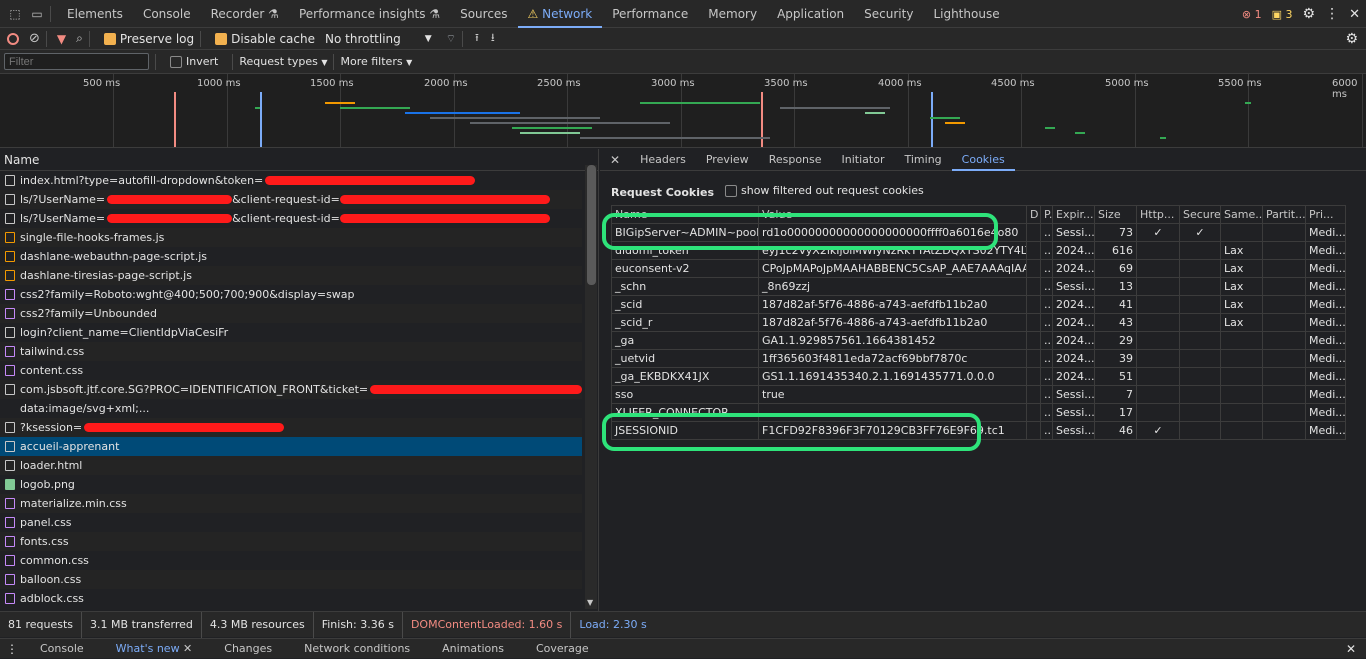 This screenshot has width=1366, height=659. Describe the element at coordinates (357, 649) in the screenshot. I see `drawer-tab-network-conditions: Network conditions` at that location.